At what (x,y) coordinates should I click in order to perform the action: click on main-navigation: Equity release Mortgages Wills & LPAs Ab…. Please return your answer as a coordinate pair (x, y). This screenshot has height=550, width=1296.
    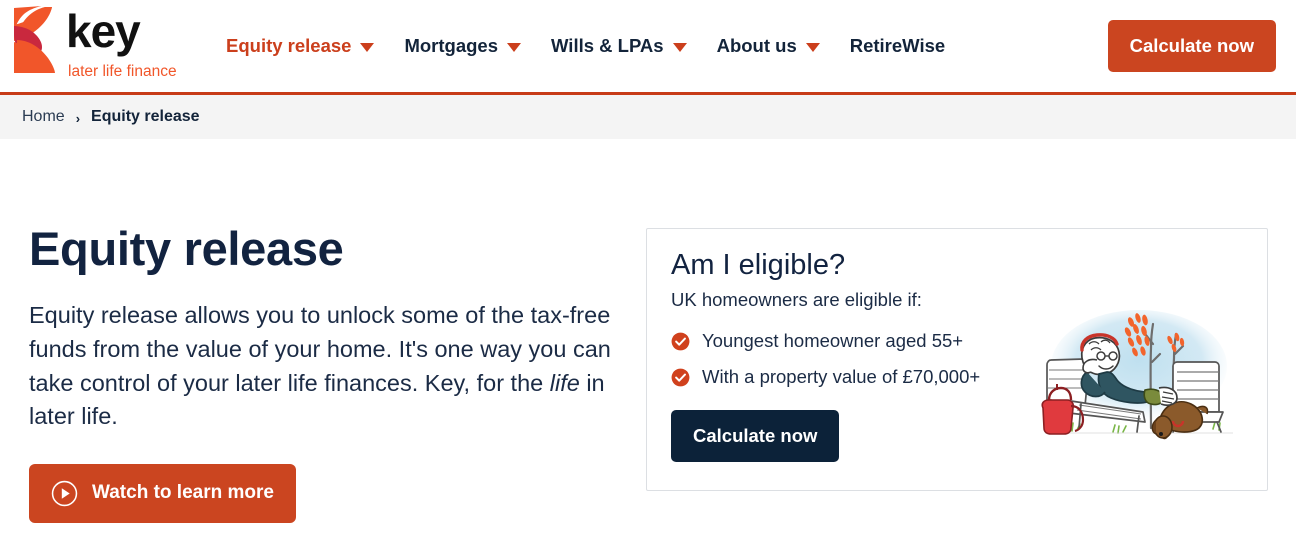
    Looking at the image, I should click on (667, 46).